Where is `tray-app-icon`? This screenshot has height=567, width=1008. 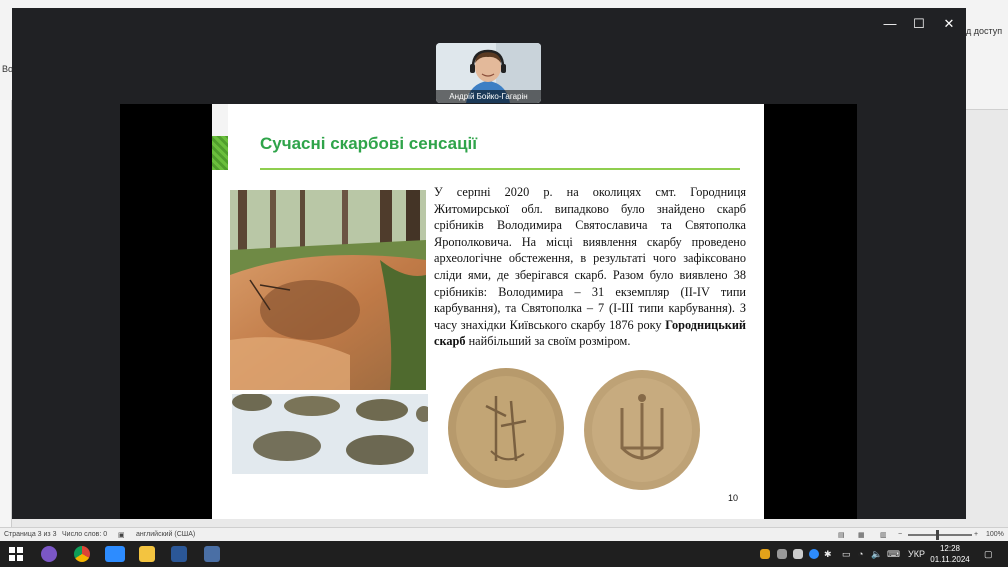
tray-app-icon is located at coordinates (765, 554).